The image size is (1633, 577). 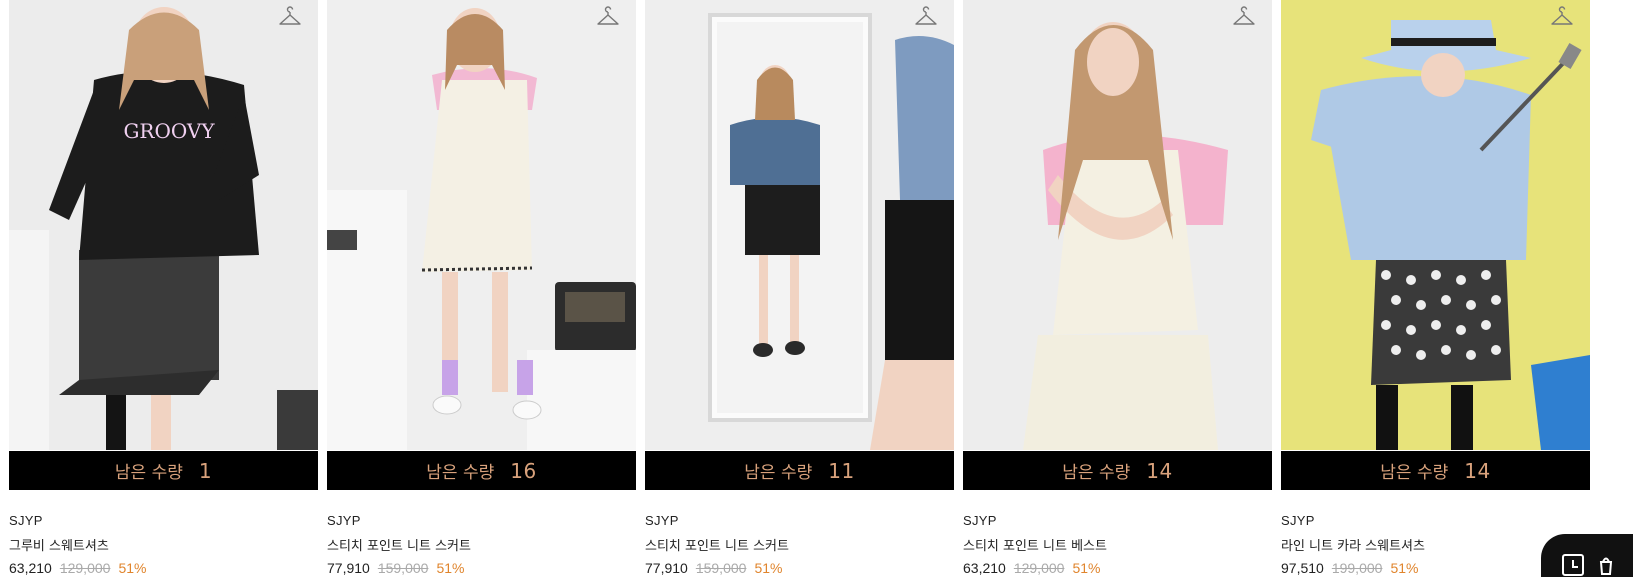 I want to click on remaining-stock-bar: 남은 수량 16, so click(x=481, y=470).